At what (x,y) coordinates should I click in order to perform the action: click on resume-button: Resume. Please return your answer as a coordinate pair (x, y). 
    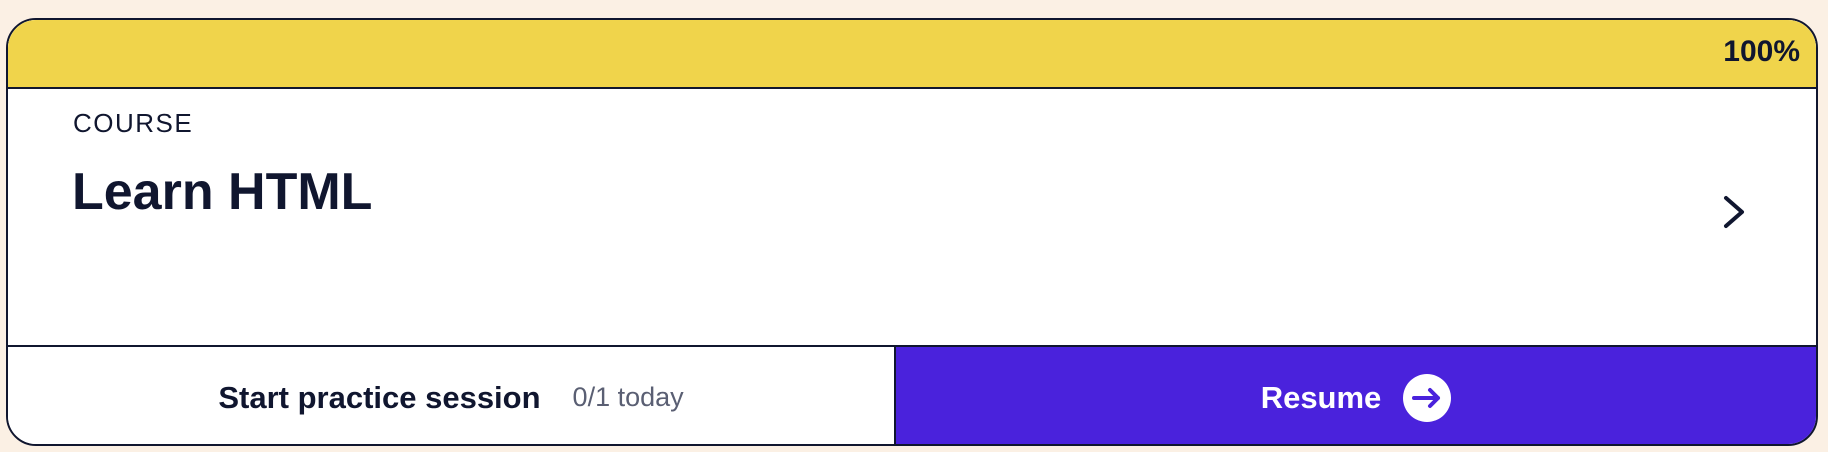
    Looking at the image, I should click on (1356, 395).